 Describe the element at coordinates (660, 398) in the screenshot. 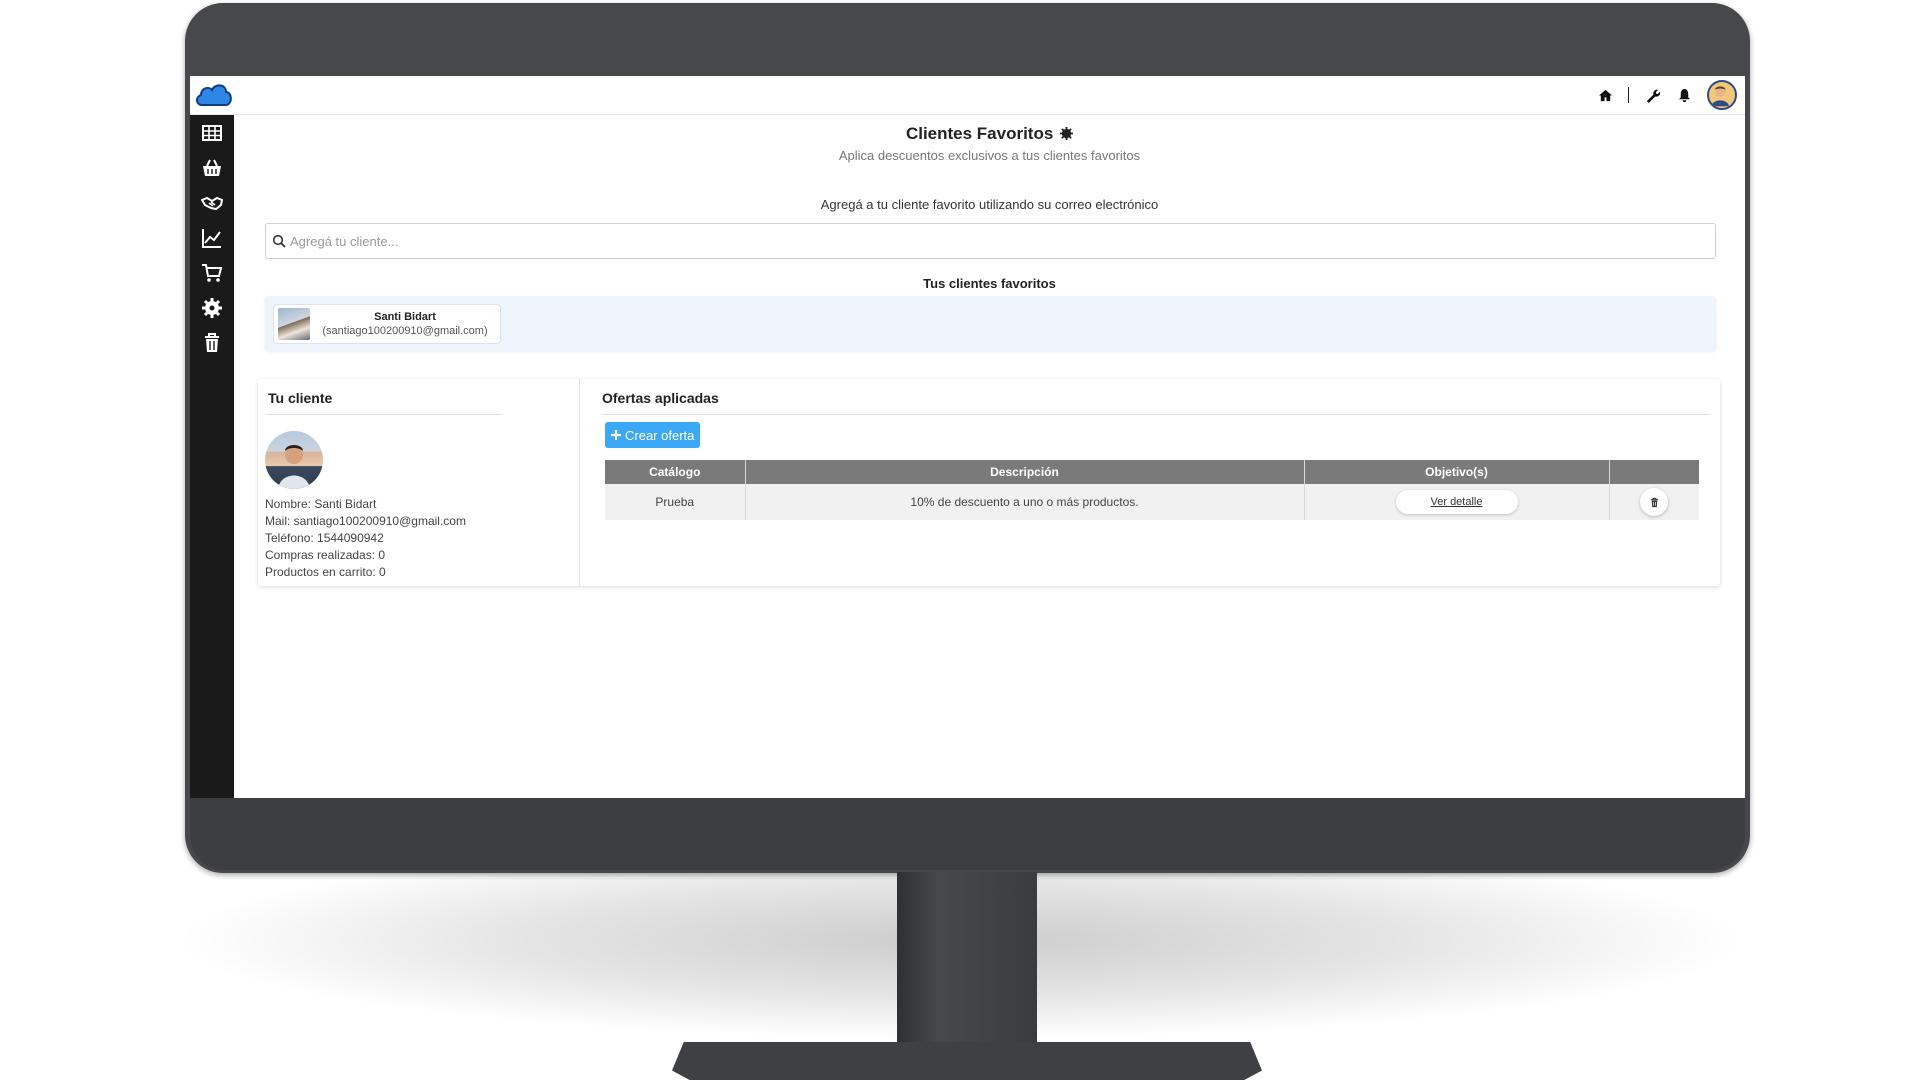

I see `offers-section-title: Ofertas aplicadas` at that location.